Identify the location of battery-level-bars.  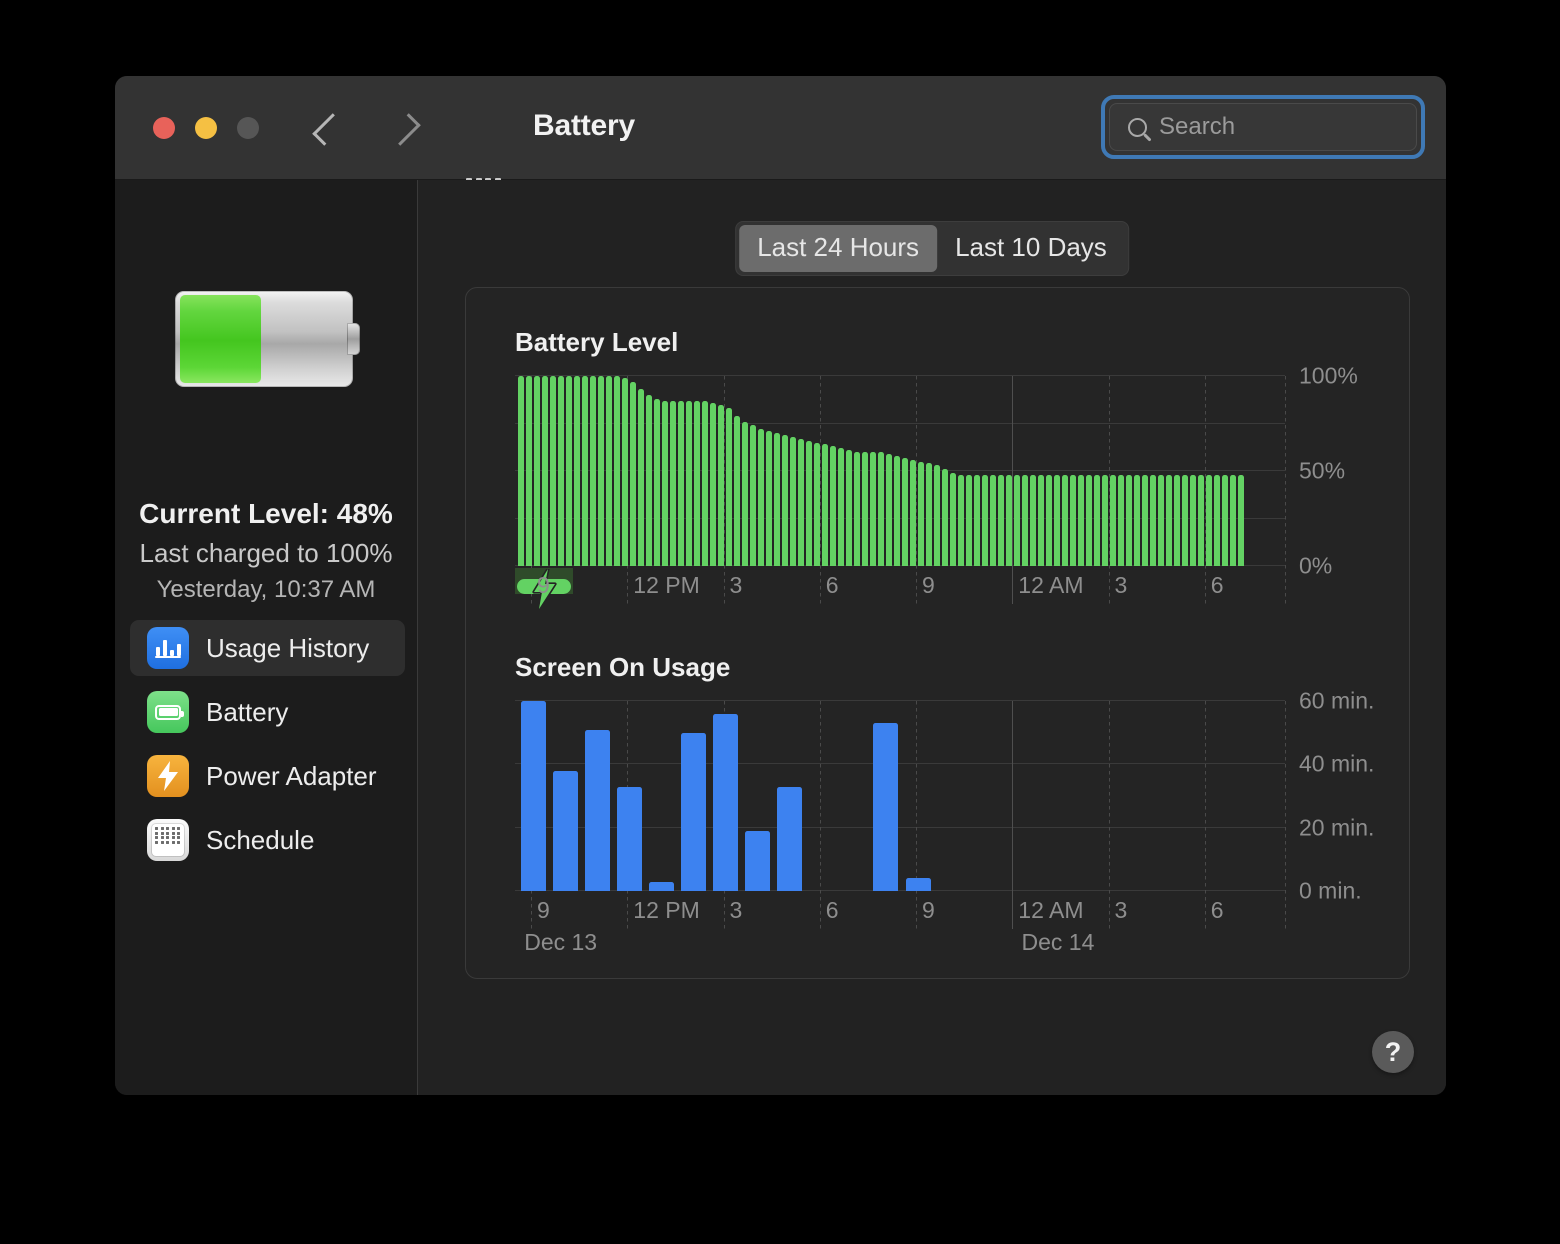
(900, 471).